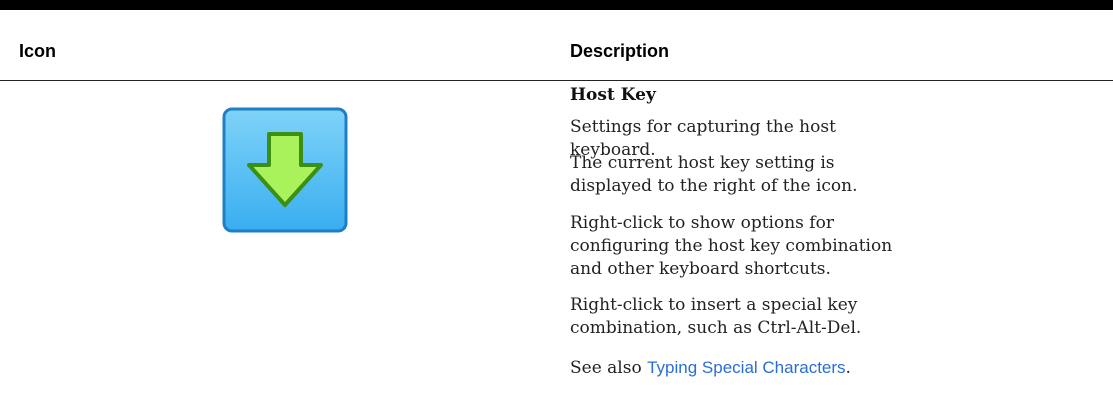 The width and height of the screenshot is (1113, 410). I want to click on host-key-down-arrow-icon, so click(285, 170).